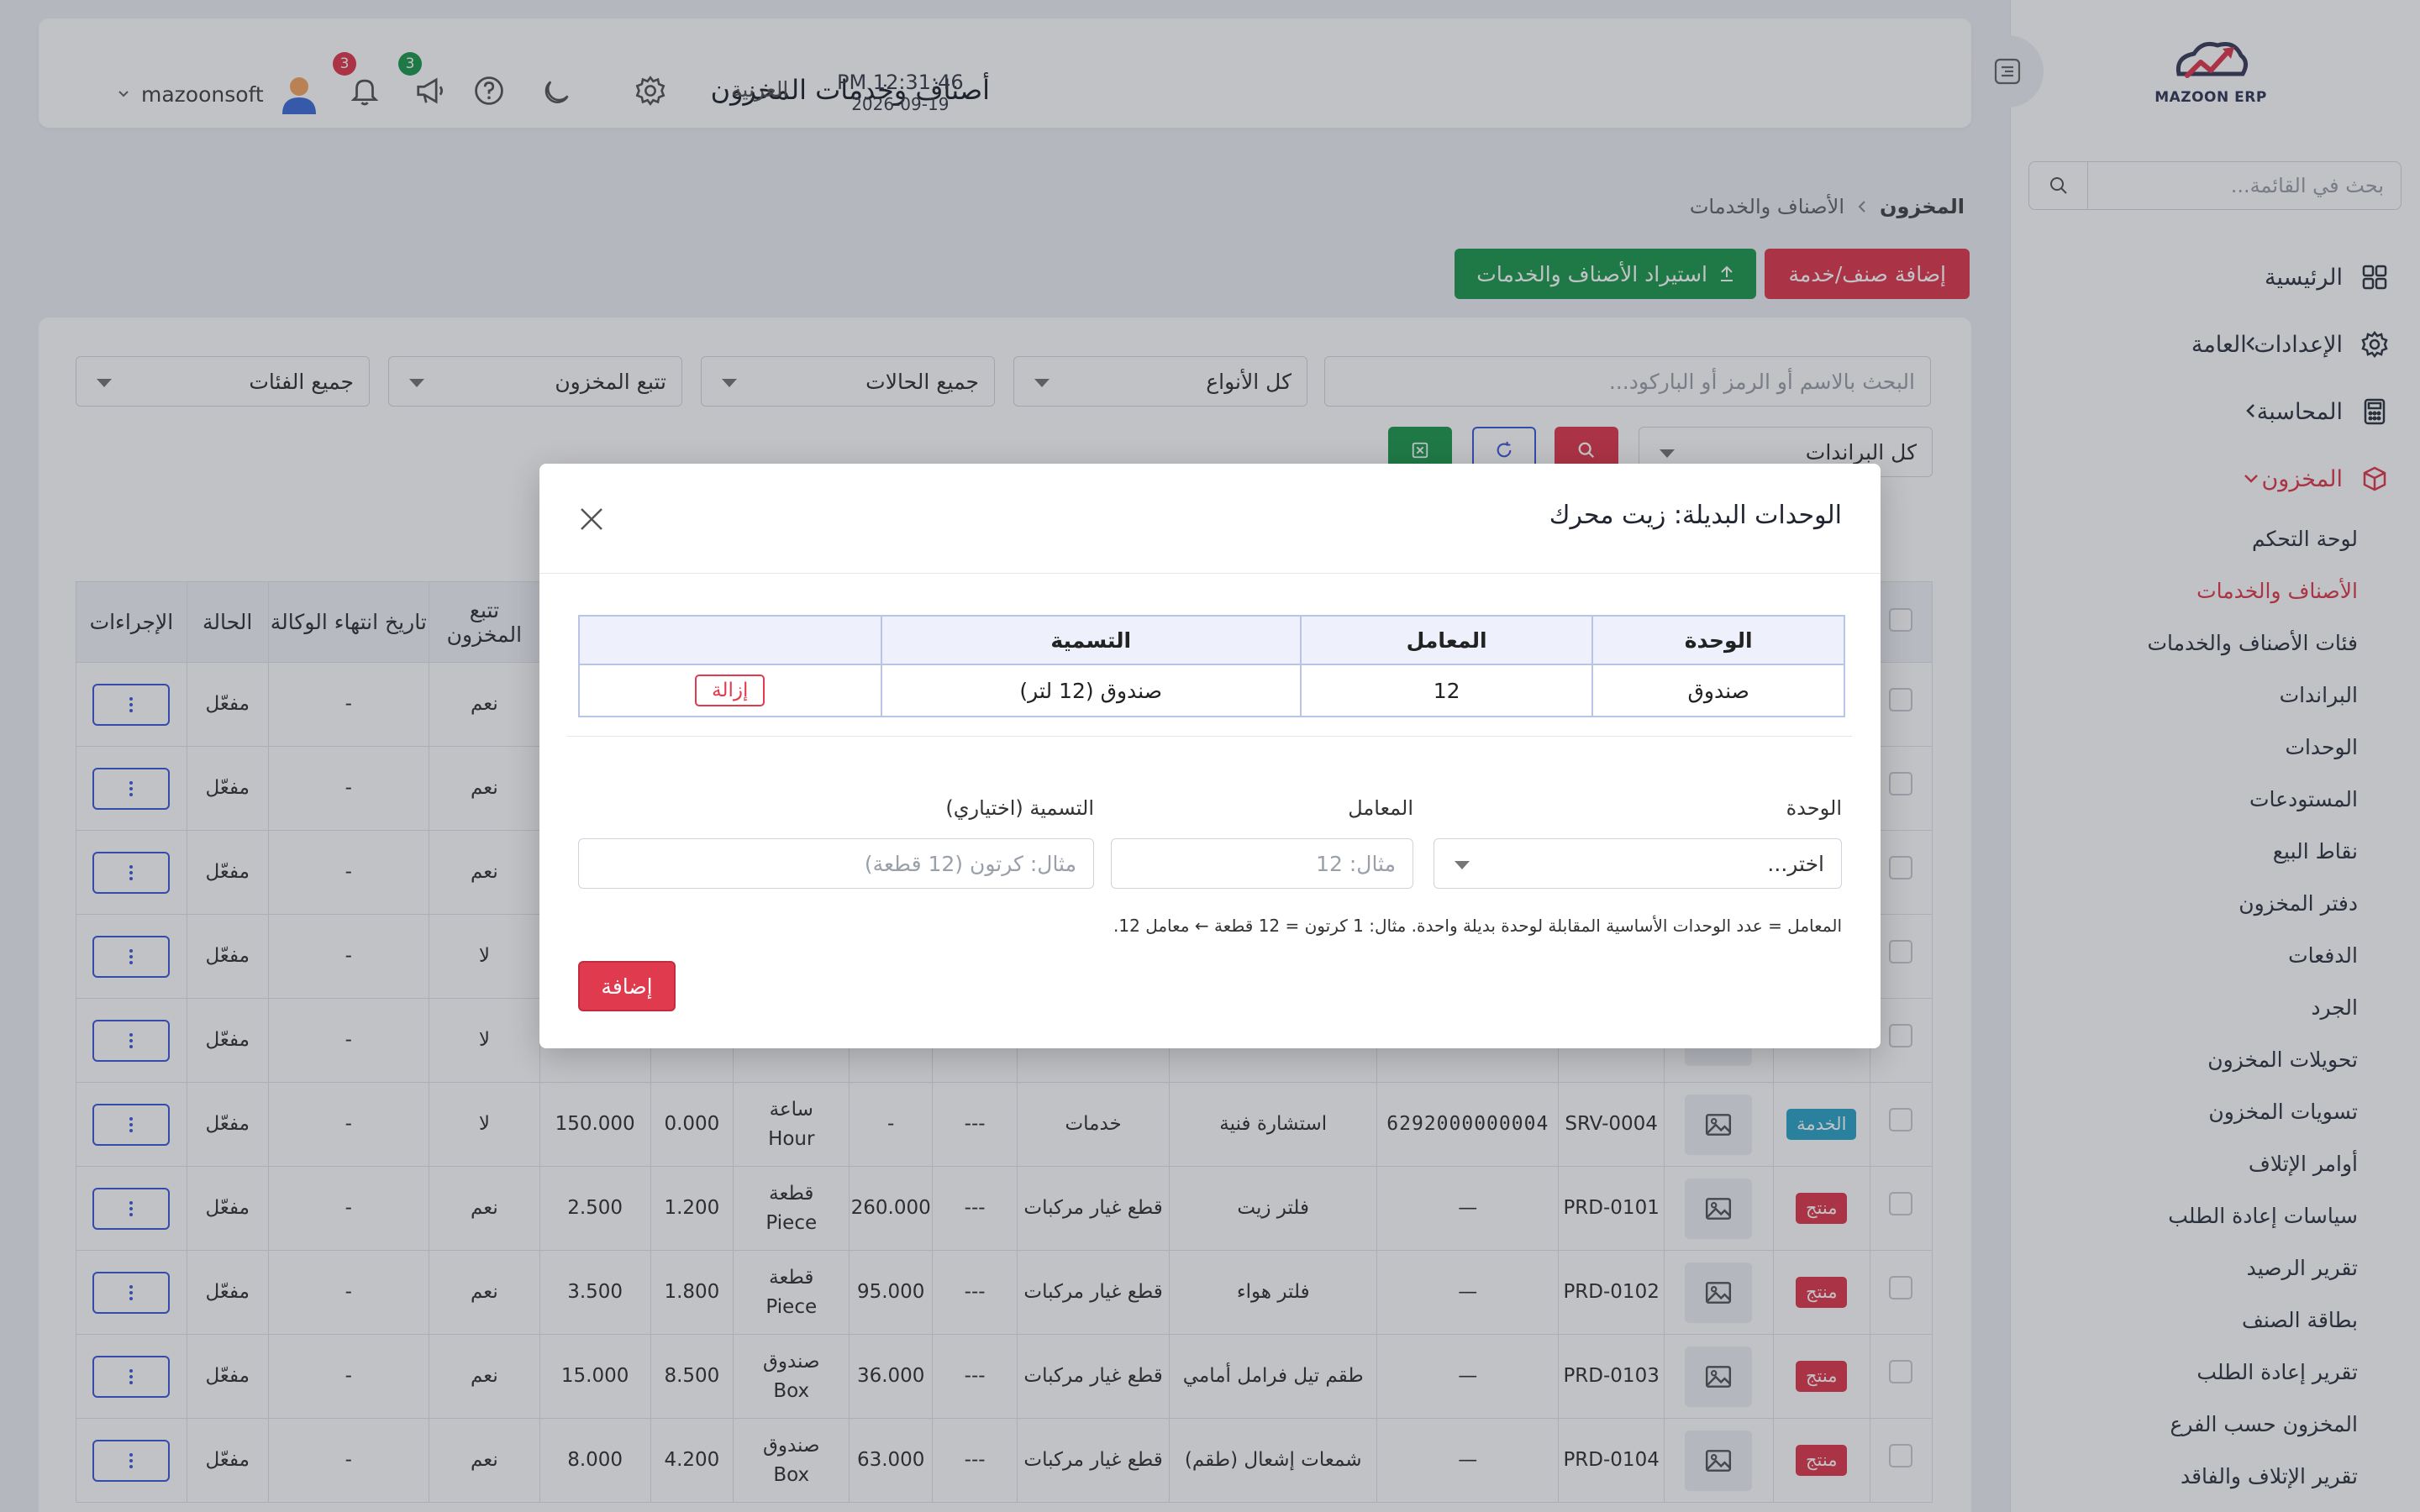 The width and height of the screenshot is (2420, 1512). I want to click on factor-input: مثال: 12, so click(1262, 863).